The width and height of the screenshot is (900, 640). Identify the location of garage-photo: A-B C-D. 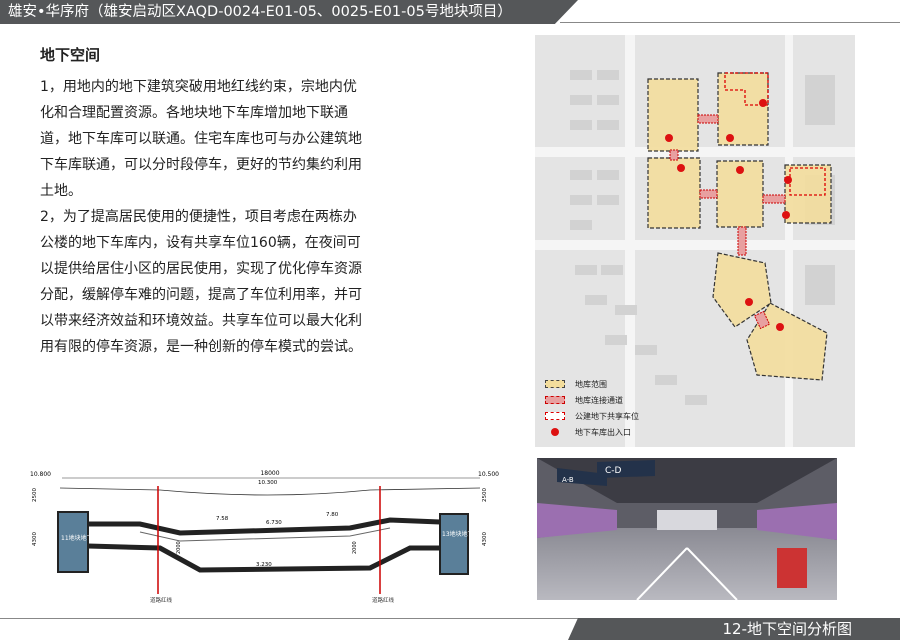
(687, 529).